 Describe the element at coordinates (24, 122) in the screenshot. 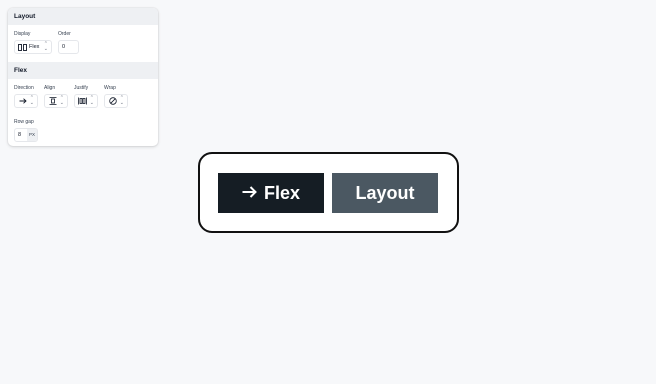

I see `row-gap-label: Row gap` at that location.